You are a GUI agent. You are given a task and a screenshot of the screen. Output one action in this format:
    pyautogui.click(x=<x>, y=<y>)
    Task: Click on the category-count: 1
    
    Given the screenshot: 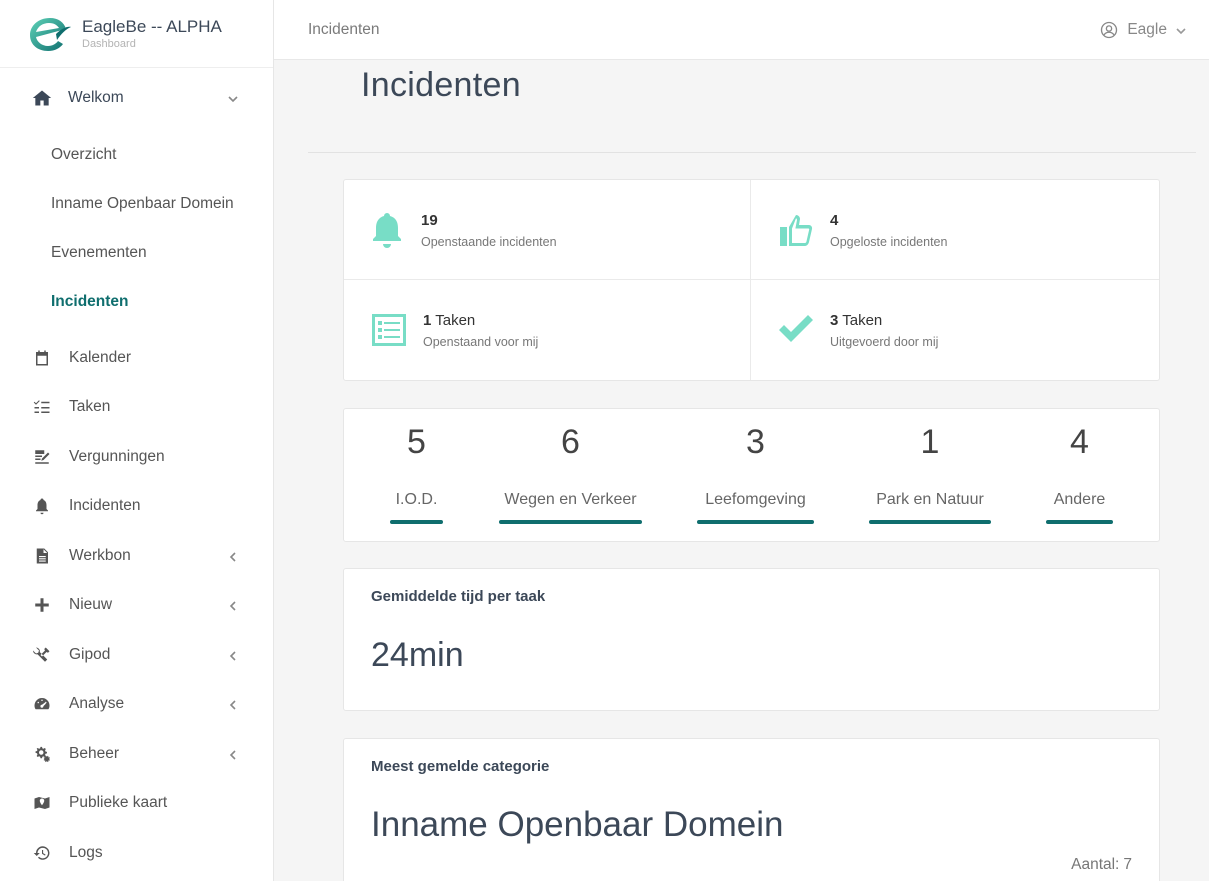 What is the action you would take?
    pyautogui.click(x=930, y=442)
    